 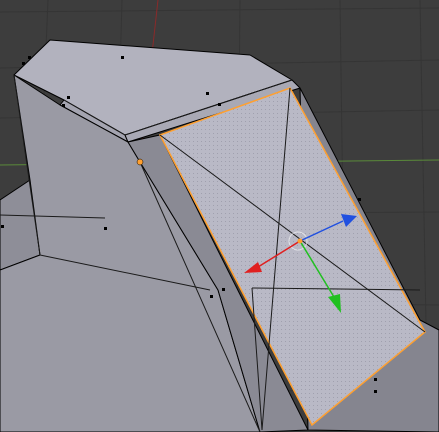 I want to click on active-vertex, so click(x=140, y=162).